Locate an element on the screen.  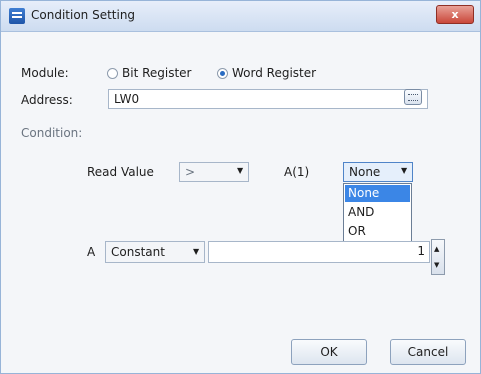
cancel-button: Cancel is located at coordinates (428, 352).